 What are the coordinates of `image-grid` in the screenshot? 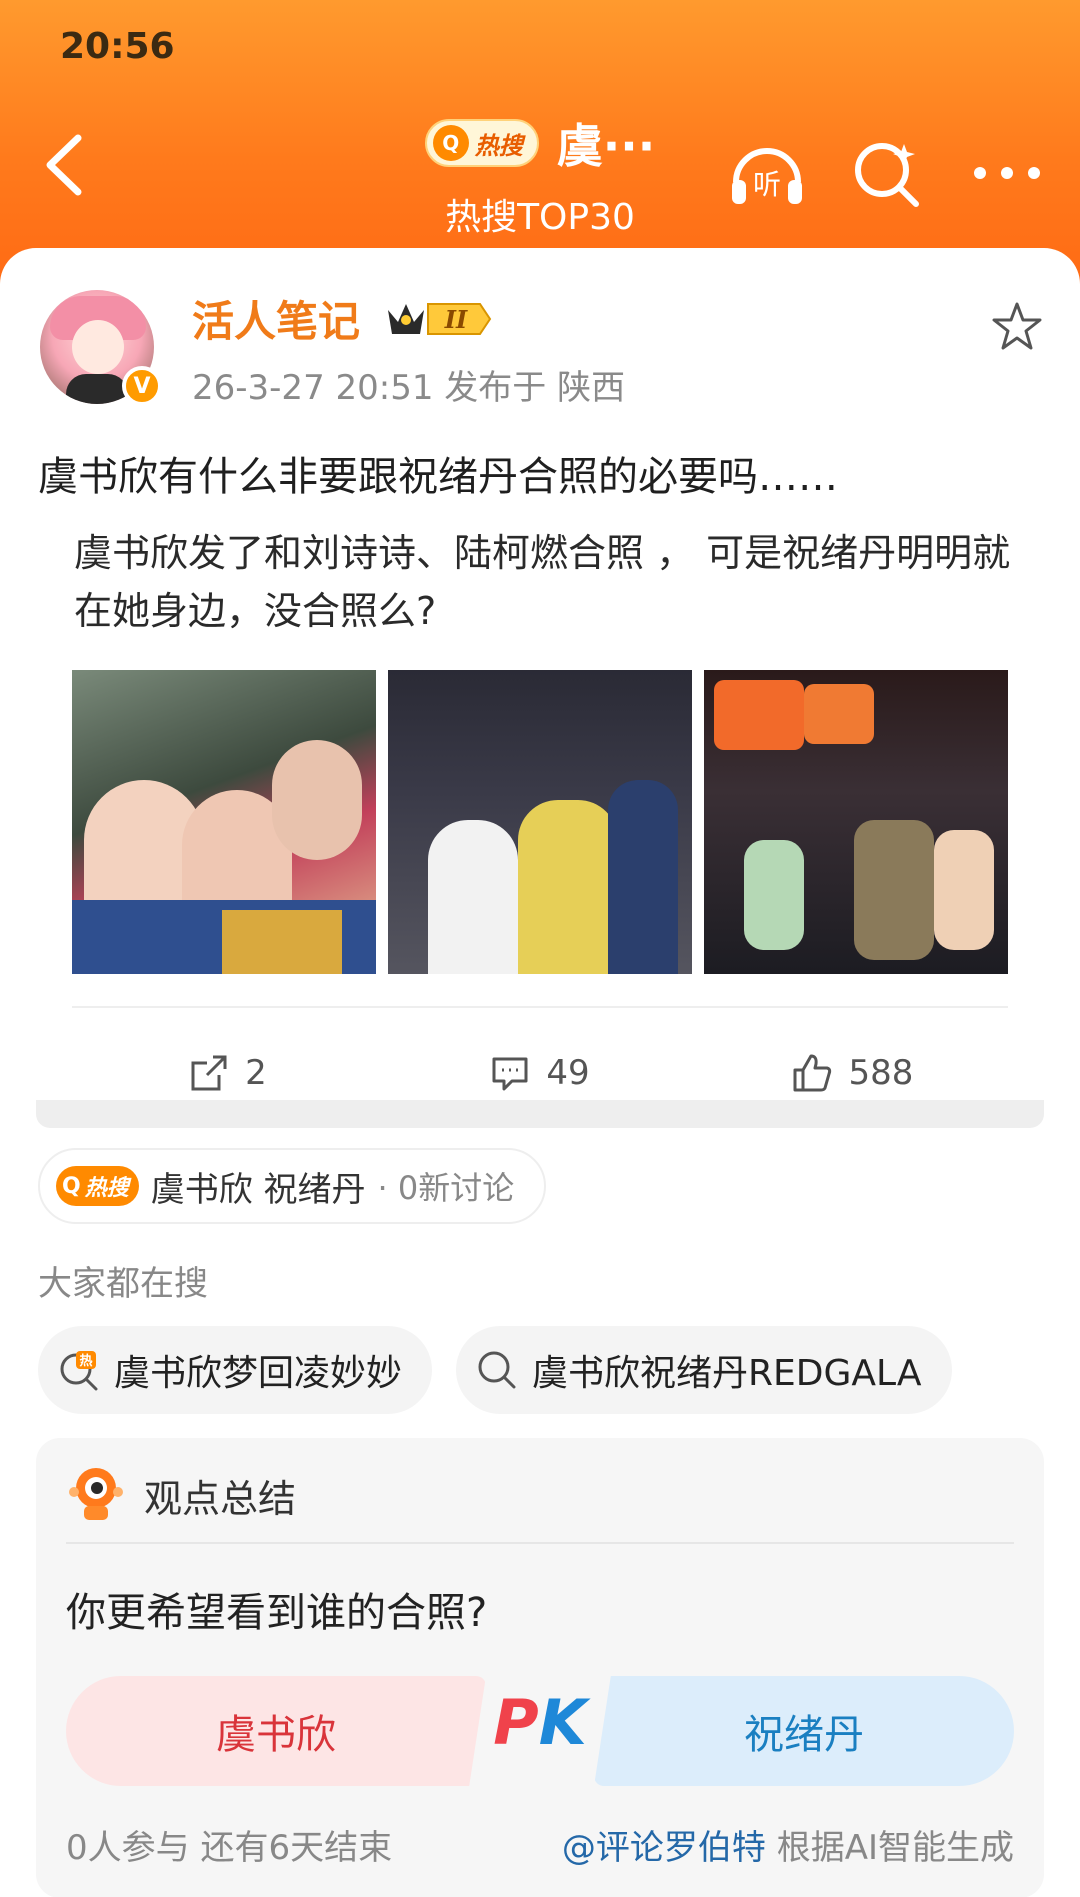 It's located at (540, 822).